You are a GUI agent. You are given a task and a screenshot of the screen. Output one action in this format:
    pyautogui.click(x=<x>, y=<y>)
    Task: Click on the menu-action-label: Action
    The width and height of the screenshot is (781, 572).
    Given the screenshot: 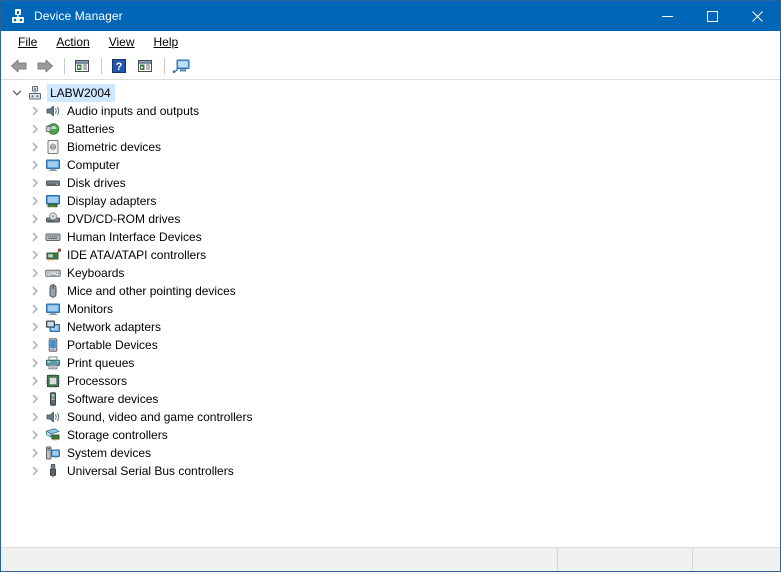 What is the action you would take?
    pyautogui.click(x=73, y=42)
    